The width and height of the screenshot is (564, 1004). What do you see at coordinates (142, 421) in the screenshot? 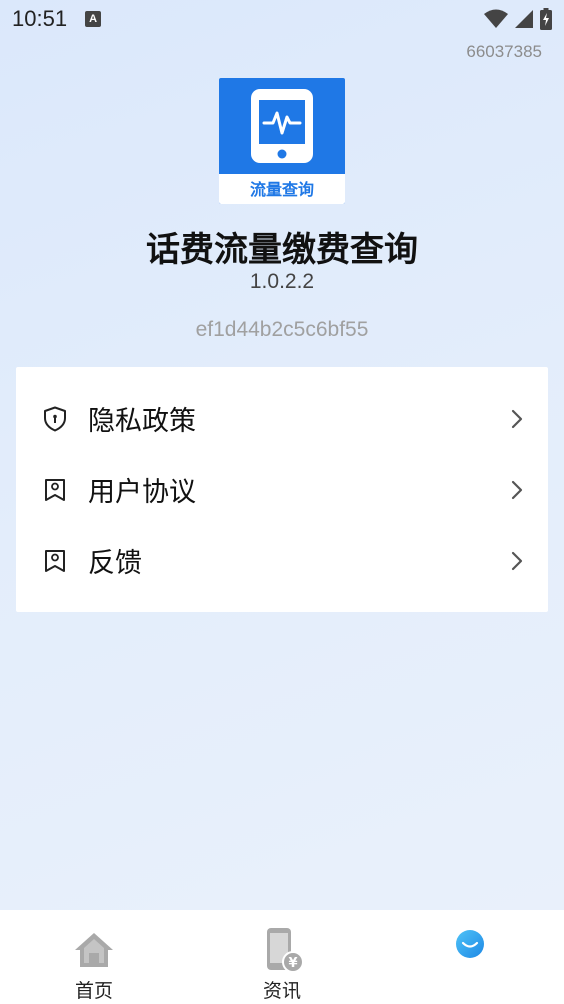
I see `menu-label: 隐私政策` at bounding box center [142, 421].